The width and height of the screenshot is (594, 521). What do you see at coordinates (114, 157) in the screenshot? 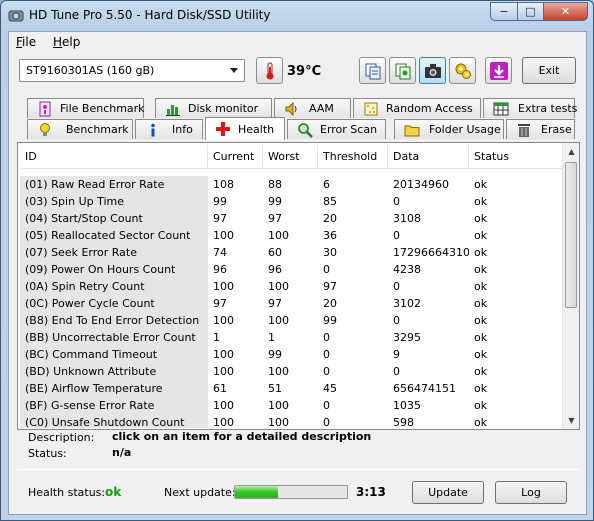
I see `column-header-id: ID` at bounding box center [114, 157].